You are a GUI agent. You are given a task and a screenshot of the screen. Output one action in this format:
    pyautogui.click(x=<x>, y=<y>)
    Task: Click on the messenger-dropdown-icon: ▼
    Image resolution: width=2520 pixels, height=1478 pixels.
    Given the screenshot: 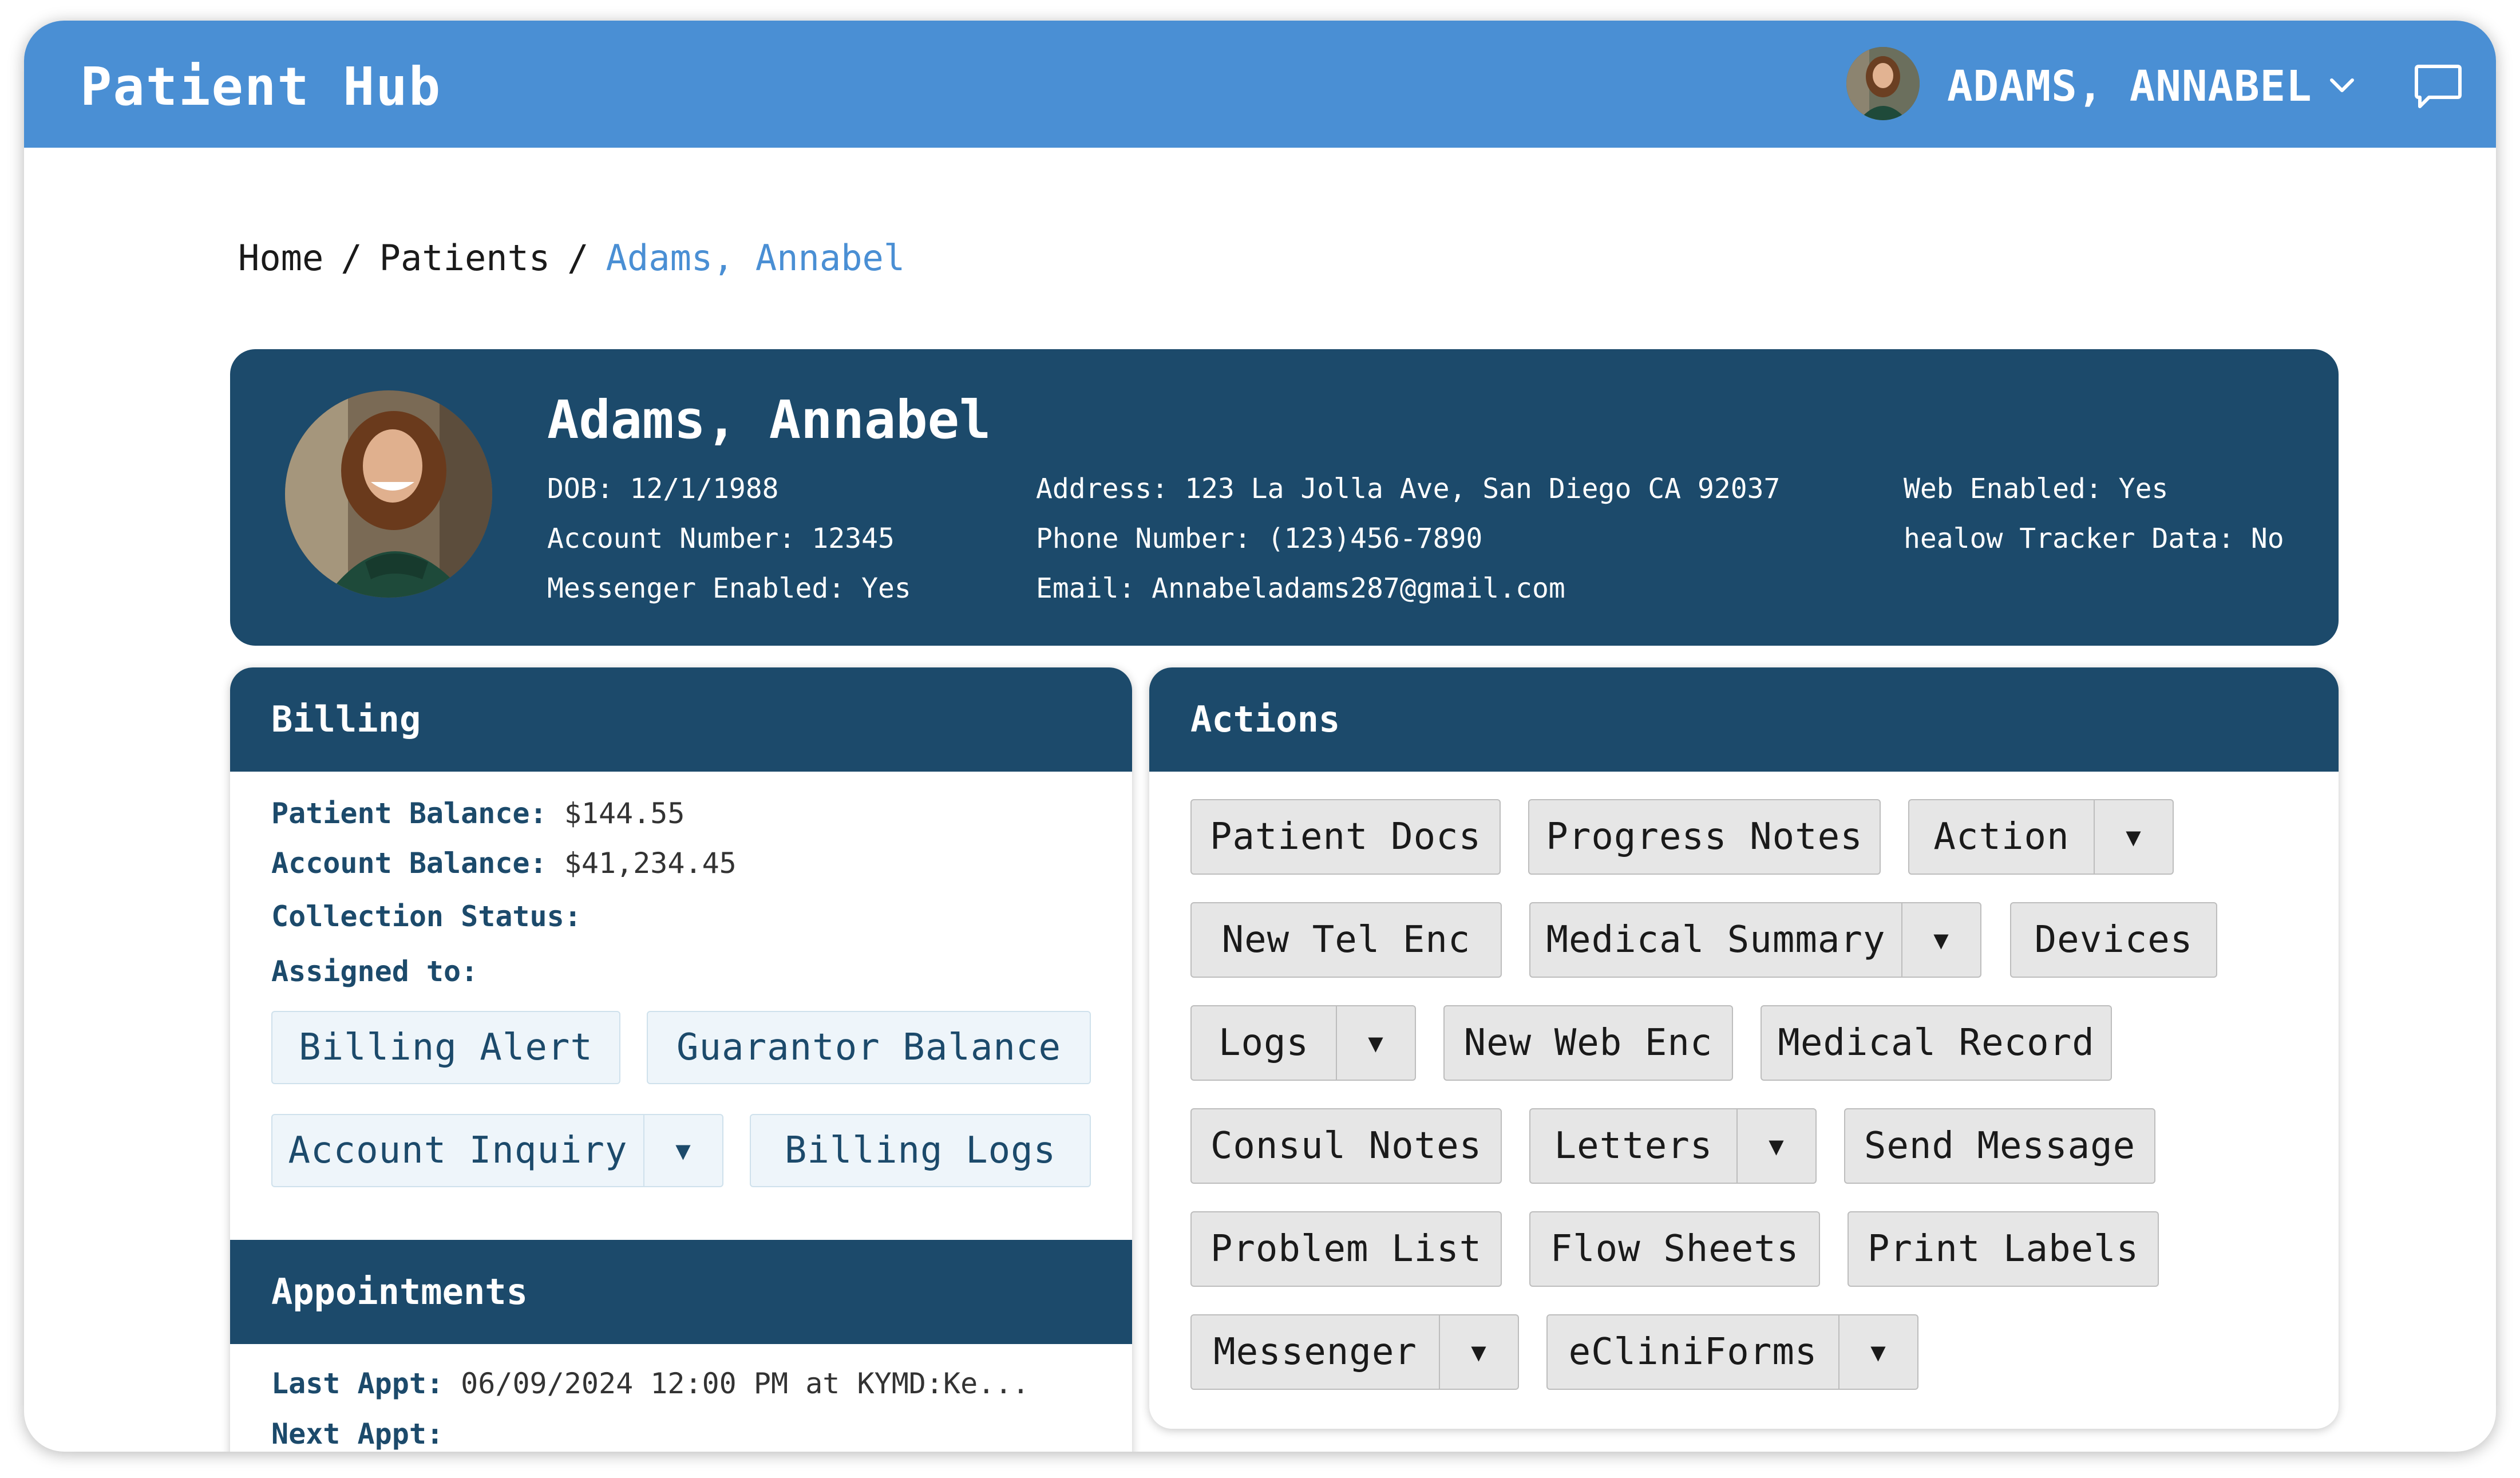 What is the action you would take?
    pyautogui.click(x=1478, y=1352)
    